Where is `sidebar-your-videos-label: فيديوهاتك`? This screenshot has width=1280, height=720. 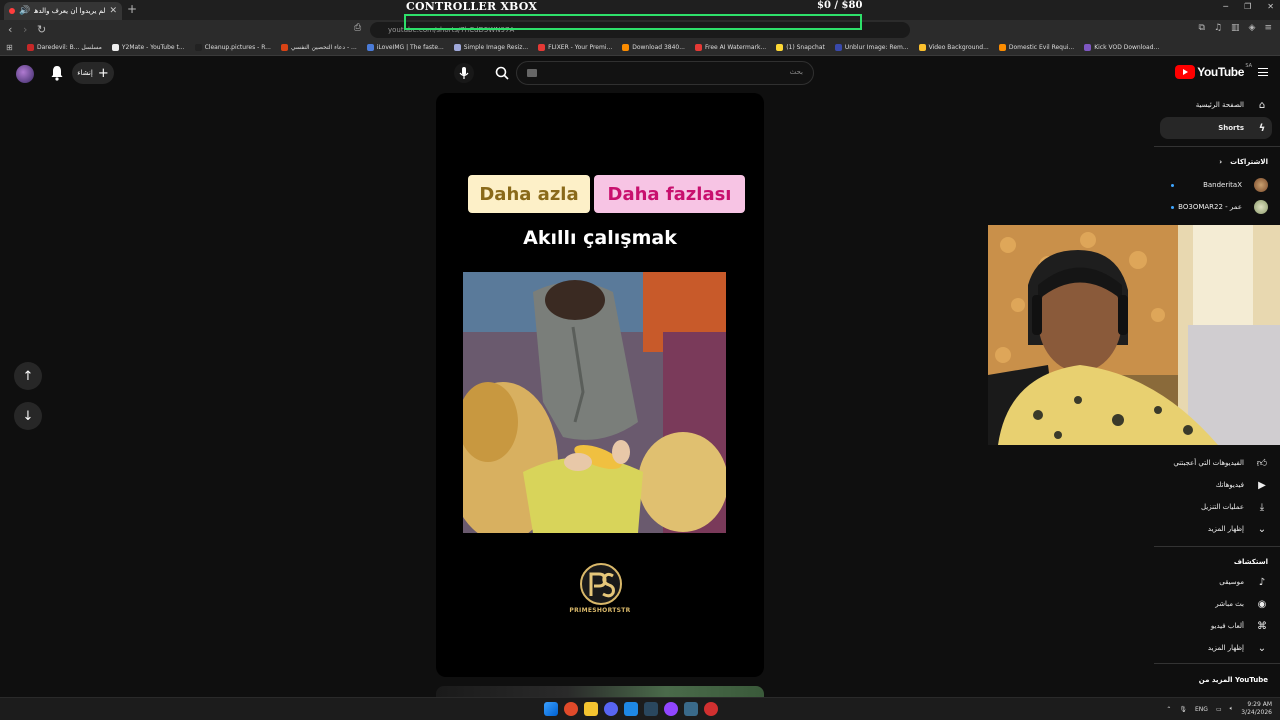
sidebar-your-videos-label: فيديوهاتك is located at coordinates (1229, 485).